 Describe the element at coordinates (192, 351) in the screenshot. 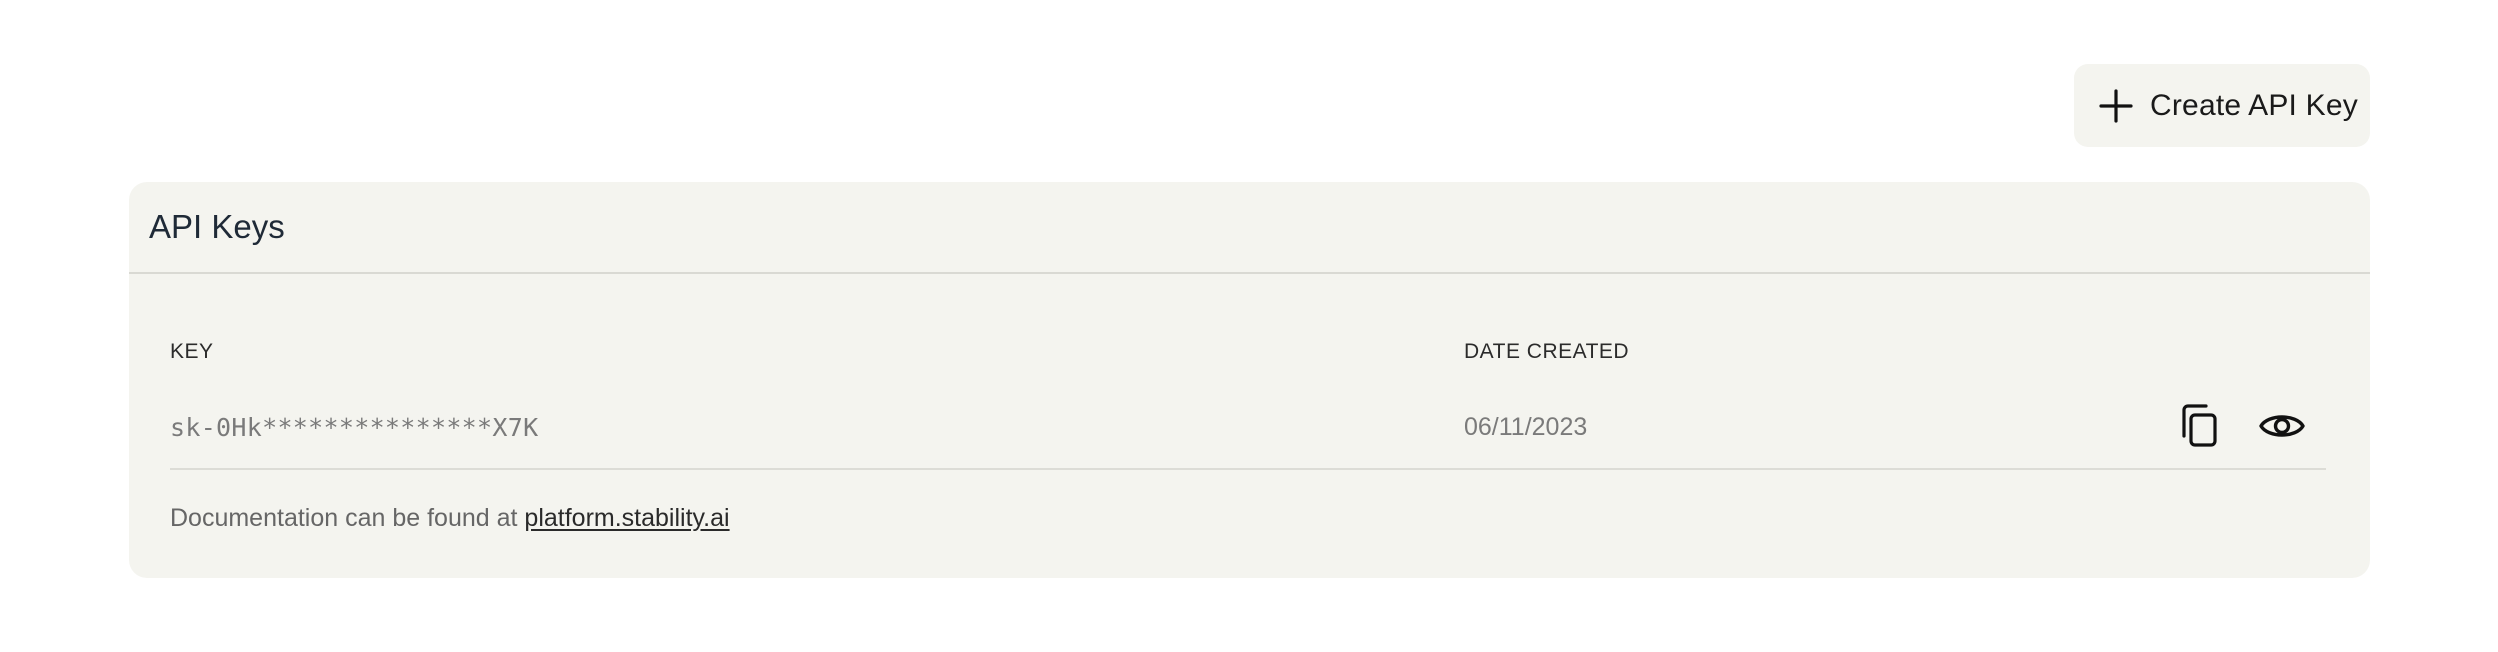

I see `column-header-key: KEY` at that location.